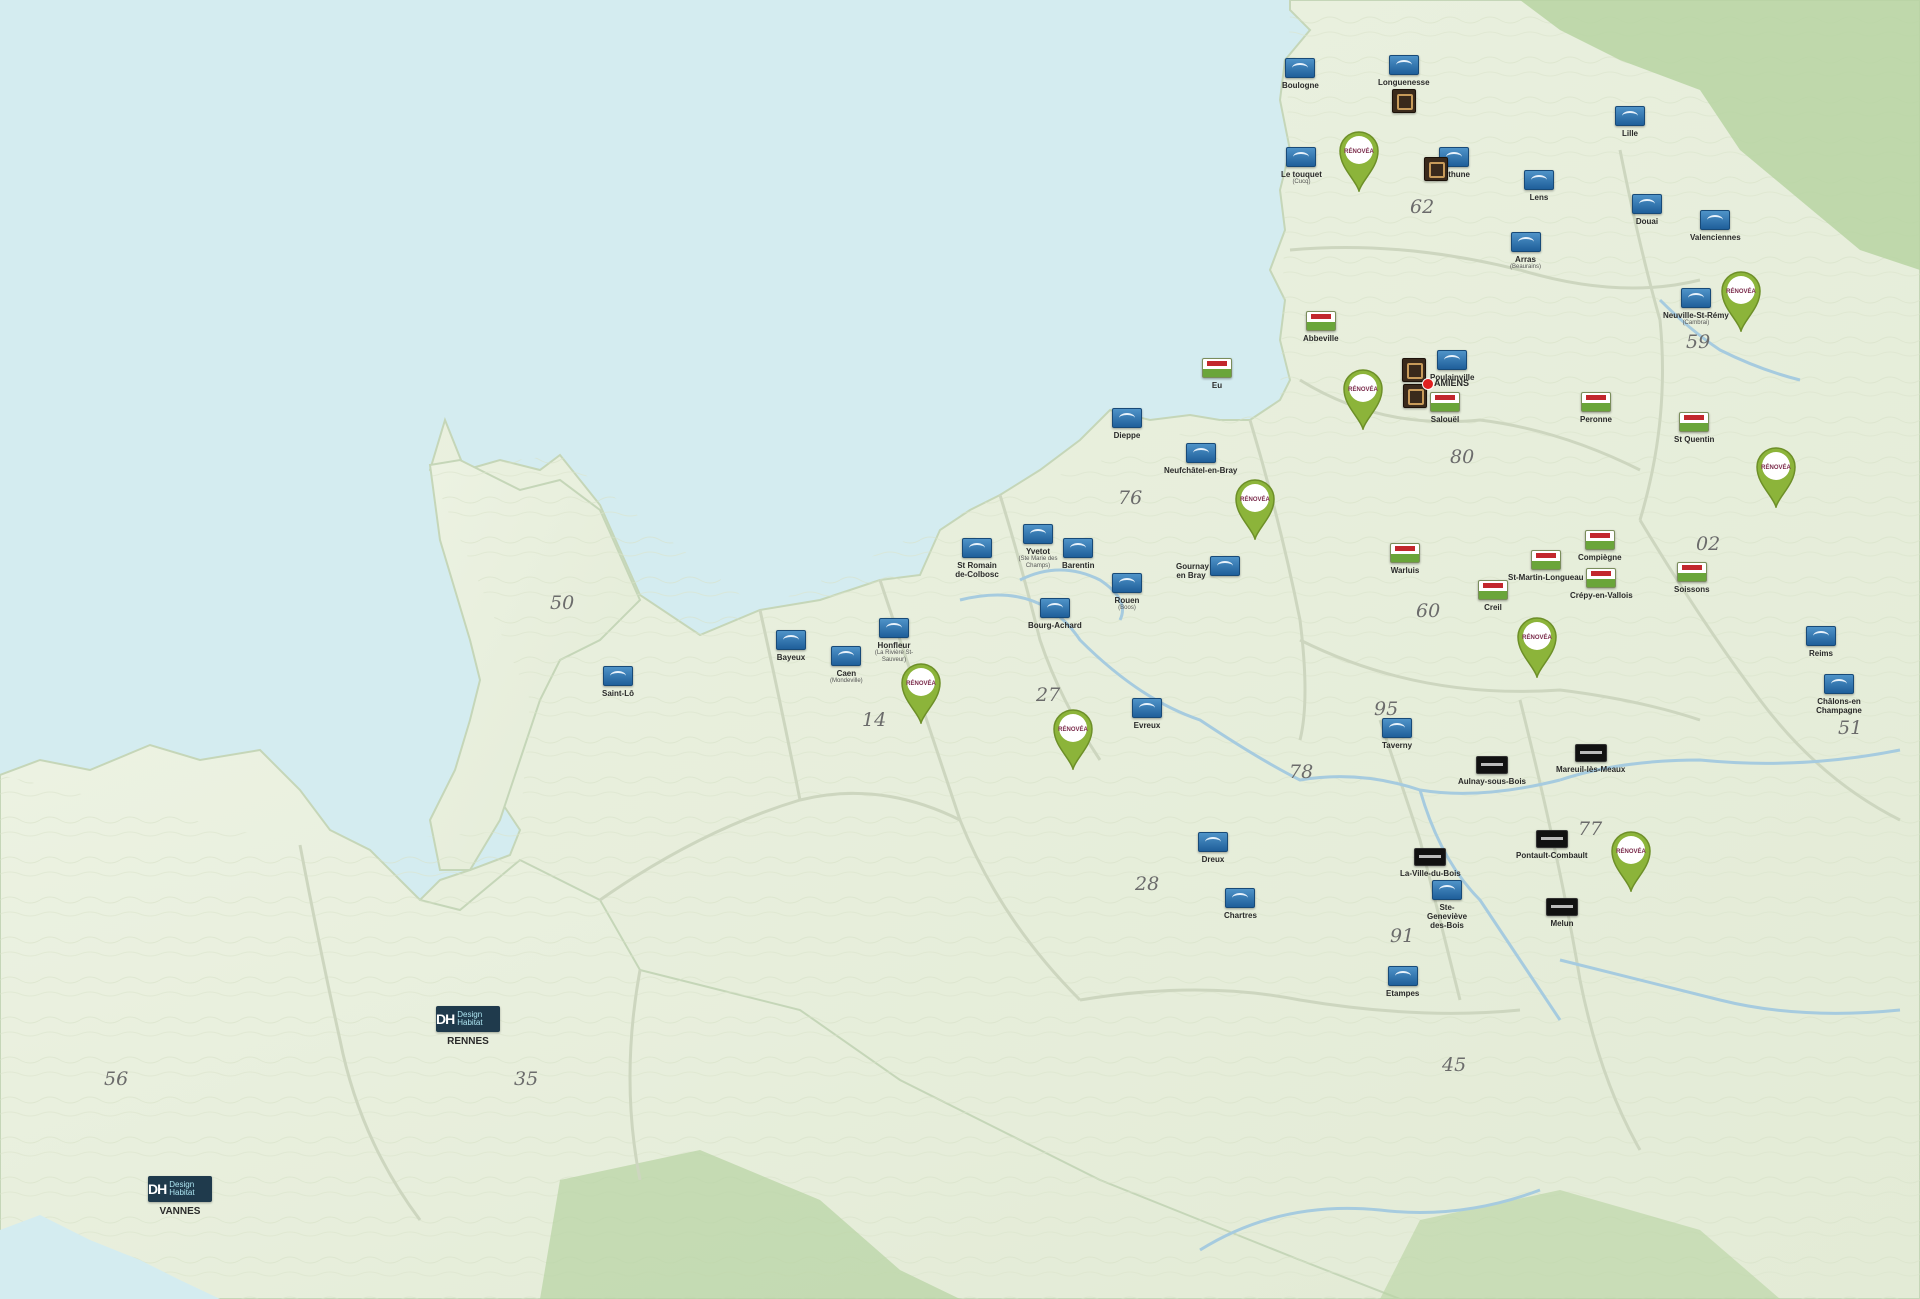 This screenshot has height=1299, width=1920. I want to click on design-habitat-logo-vannes: DH Design Habitat, so click(180, 1189).